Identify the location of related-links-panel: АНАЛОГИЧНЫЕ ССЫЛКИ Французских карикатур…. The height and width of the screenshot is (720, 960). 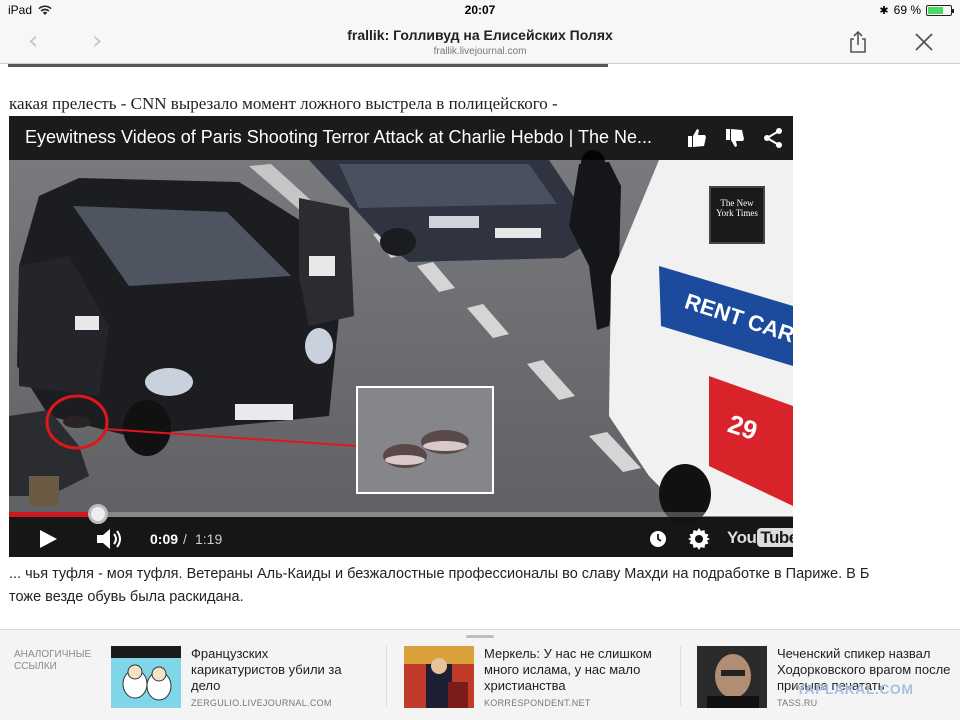
(480, 674).